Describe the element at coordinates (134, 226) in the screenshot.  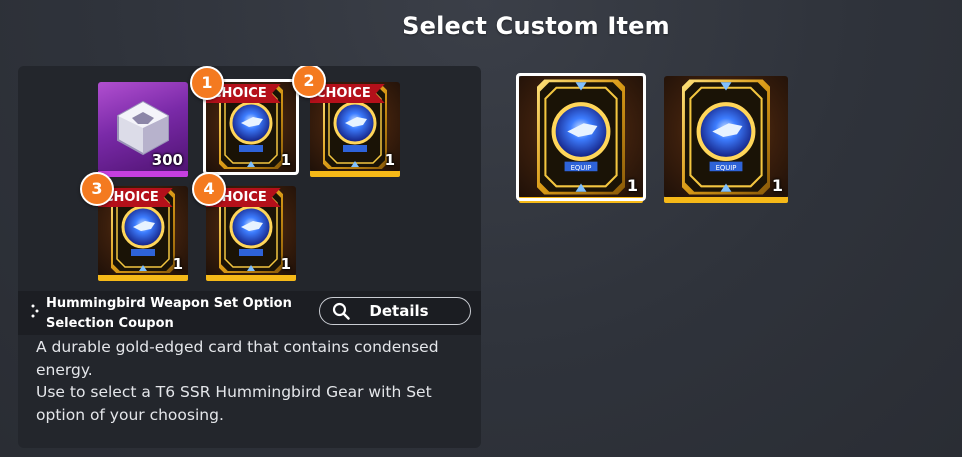
I see `reward-item-choice-3: CHOICE 1 3` at that location.